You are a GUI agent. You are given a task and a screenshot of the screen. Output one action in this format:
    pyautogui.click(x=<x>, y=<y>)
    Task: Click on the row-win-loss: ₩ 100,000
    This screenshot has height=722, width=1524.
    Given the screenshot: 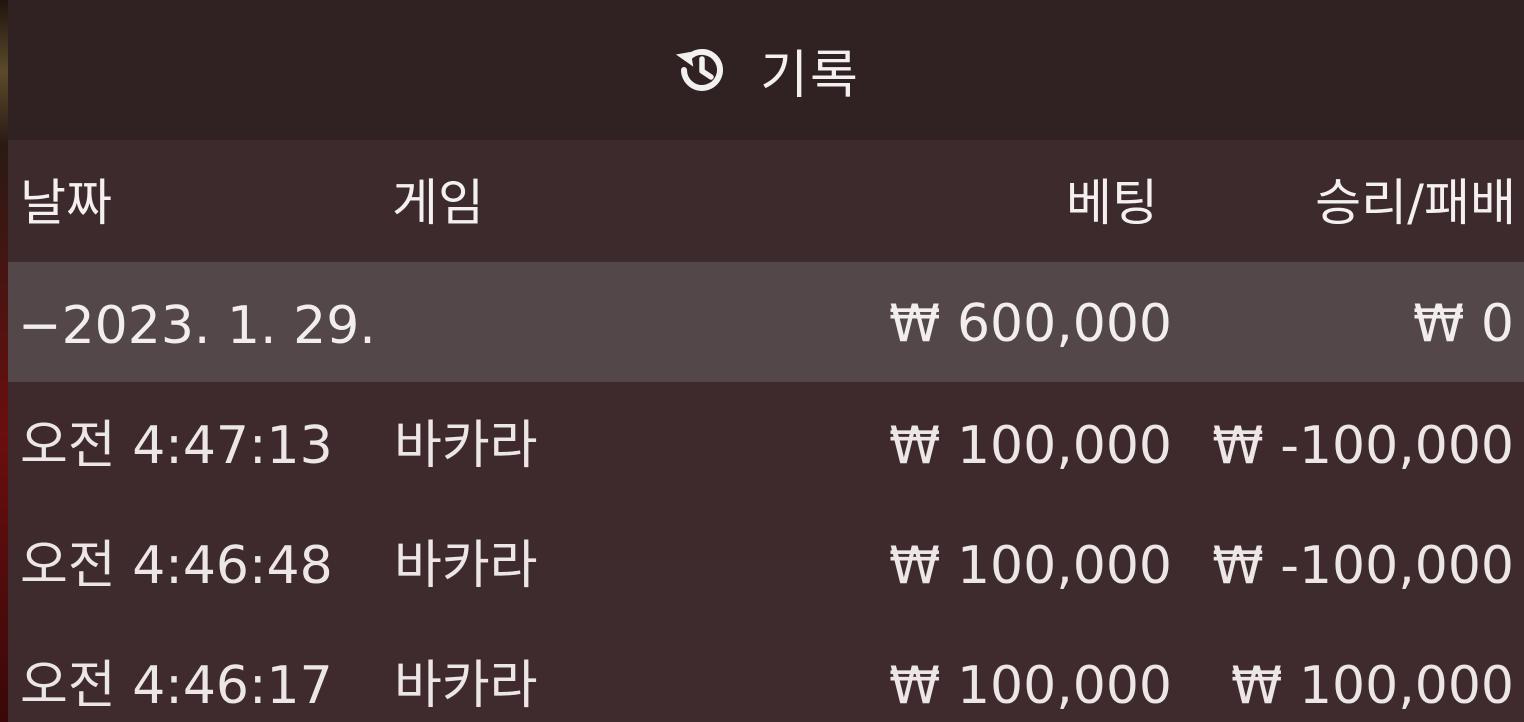 What is the action you would take?
    pyautogui.click(x=1372, y=686)
    